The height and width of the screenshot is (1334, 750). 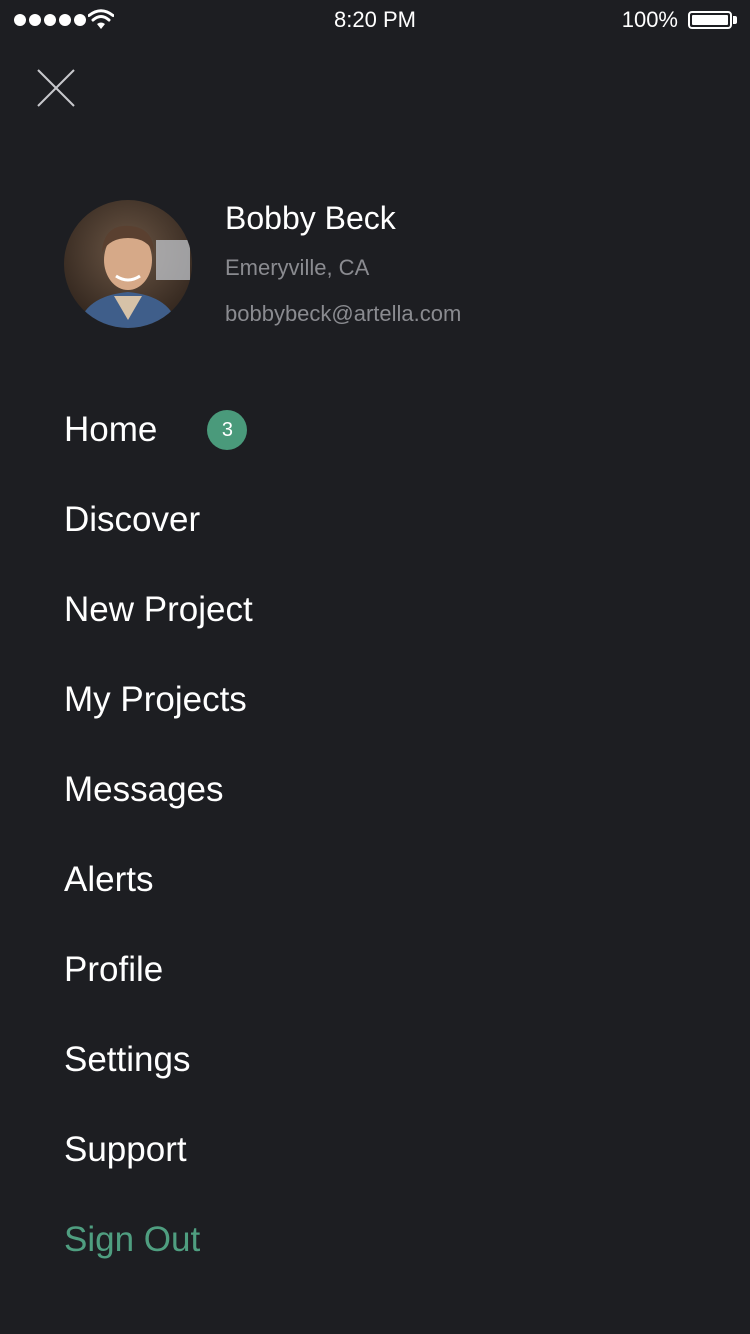 What do you see at coordinates (384, 1060) in the screenshot?
I see `menu-item-settings: Settings` at bounding box center [384, 1060].